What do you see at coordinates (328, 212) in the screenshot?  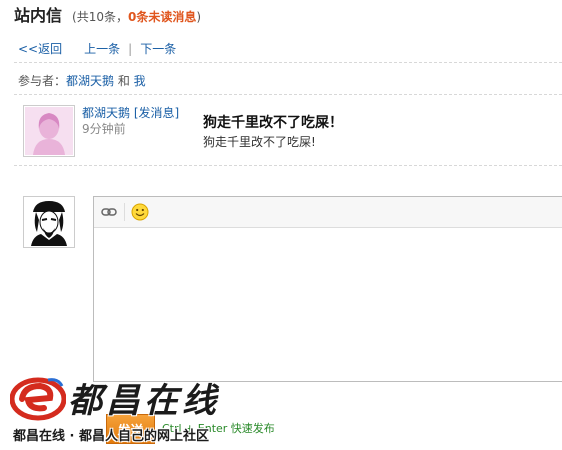 I see `editor-toolbar` at bounding box center [328, 212].